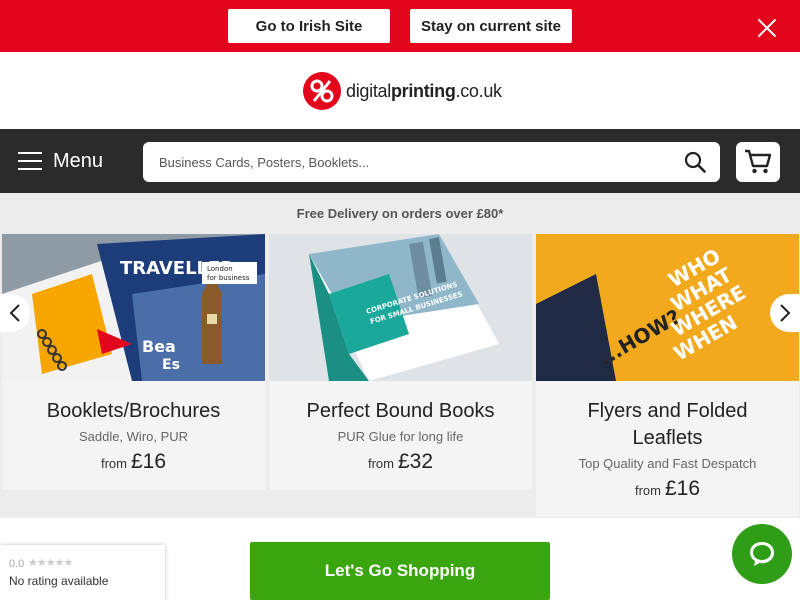  I want to click on go-irish-site-button: Go to Irish Site, so click(309, 26).